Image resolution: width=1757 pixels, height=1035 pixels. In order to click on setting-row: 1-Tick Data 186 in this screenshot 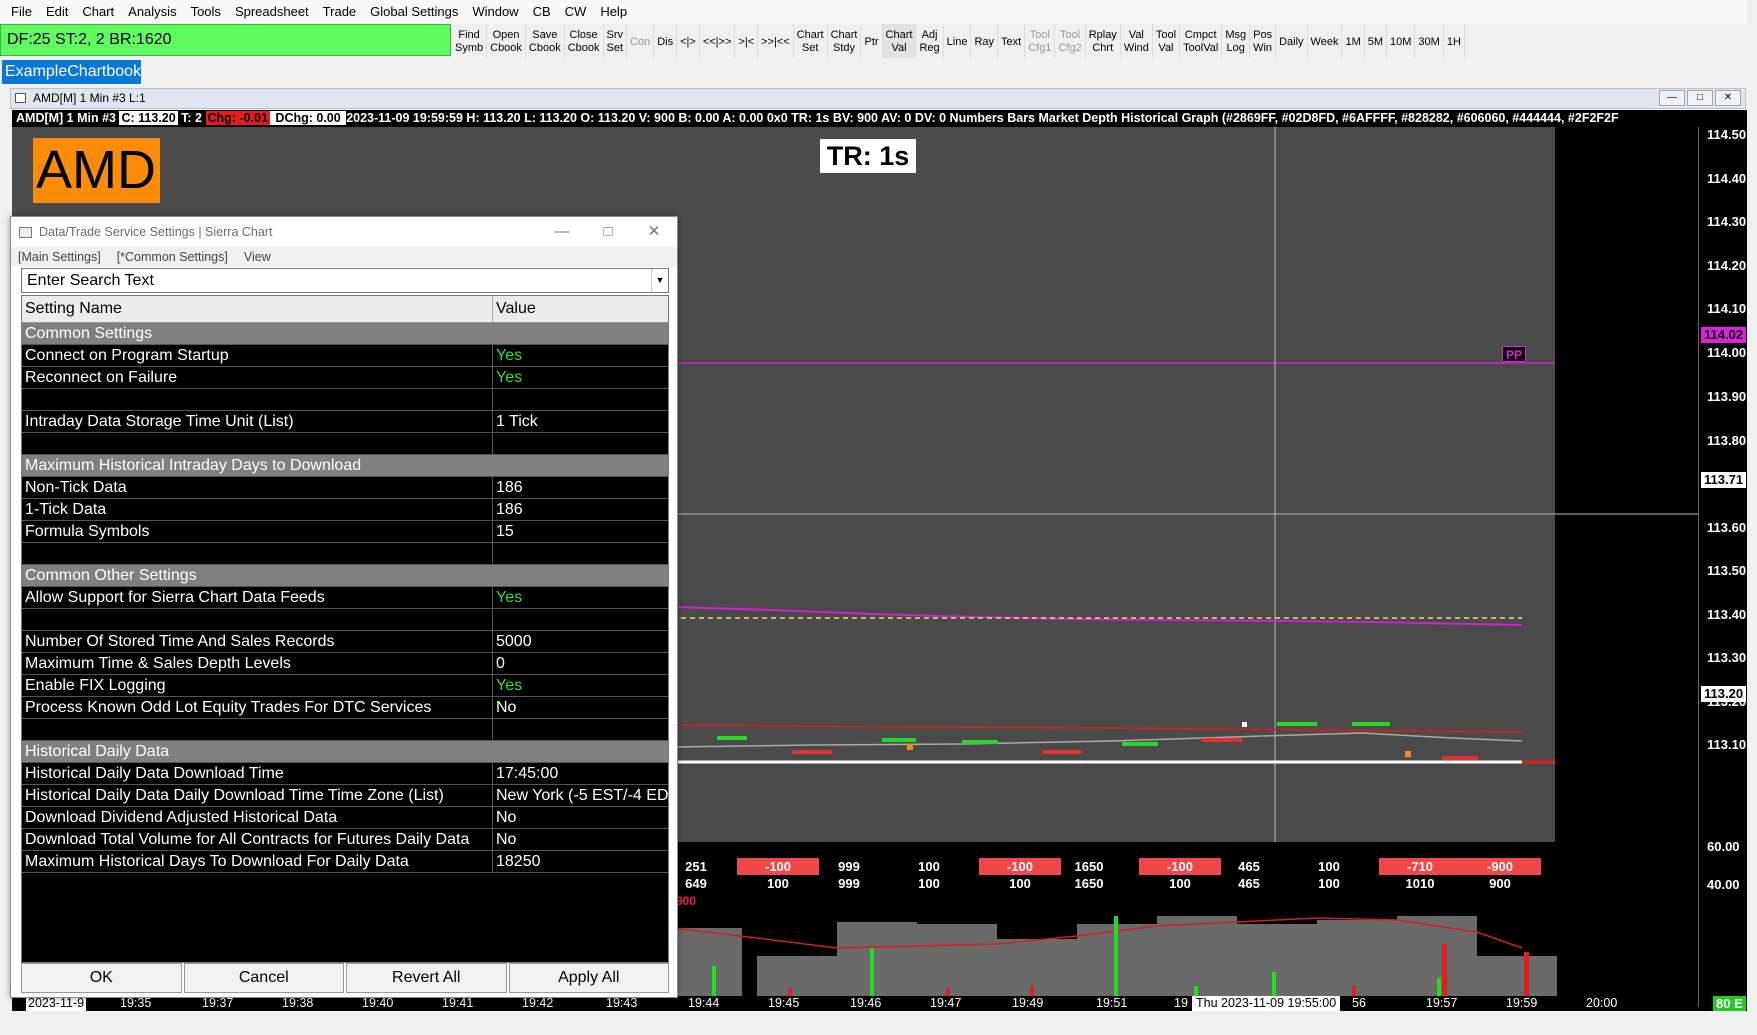, I will do `click(345, 510)`.